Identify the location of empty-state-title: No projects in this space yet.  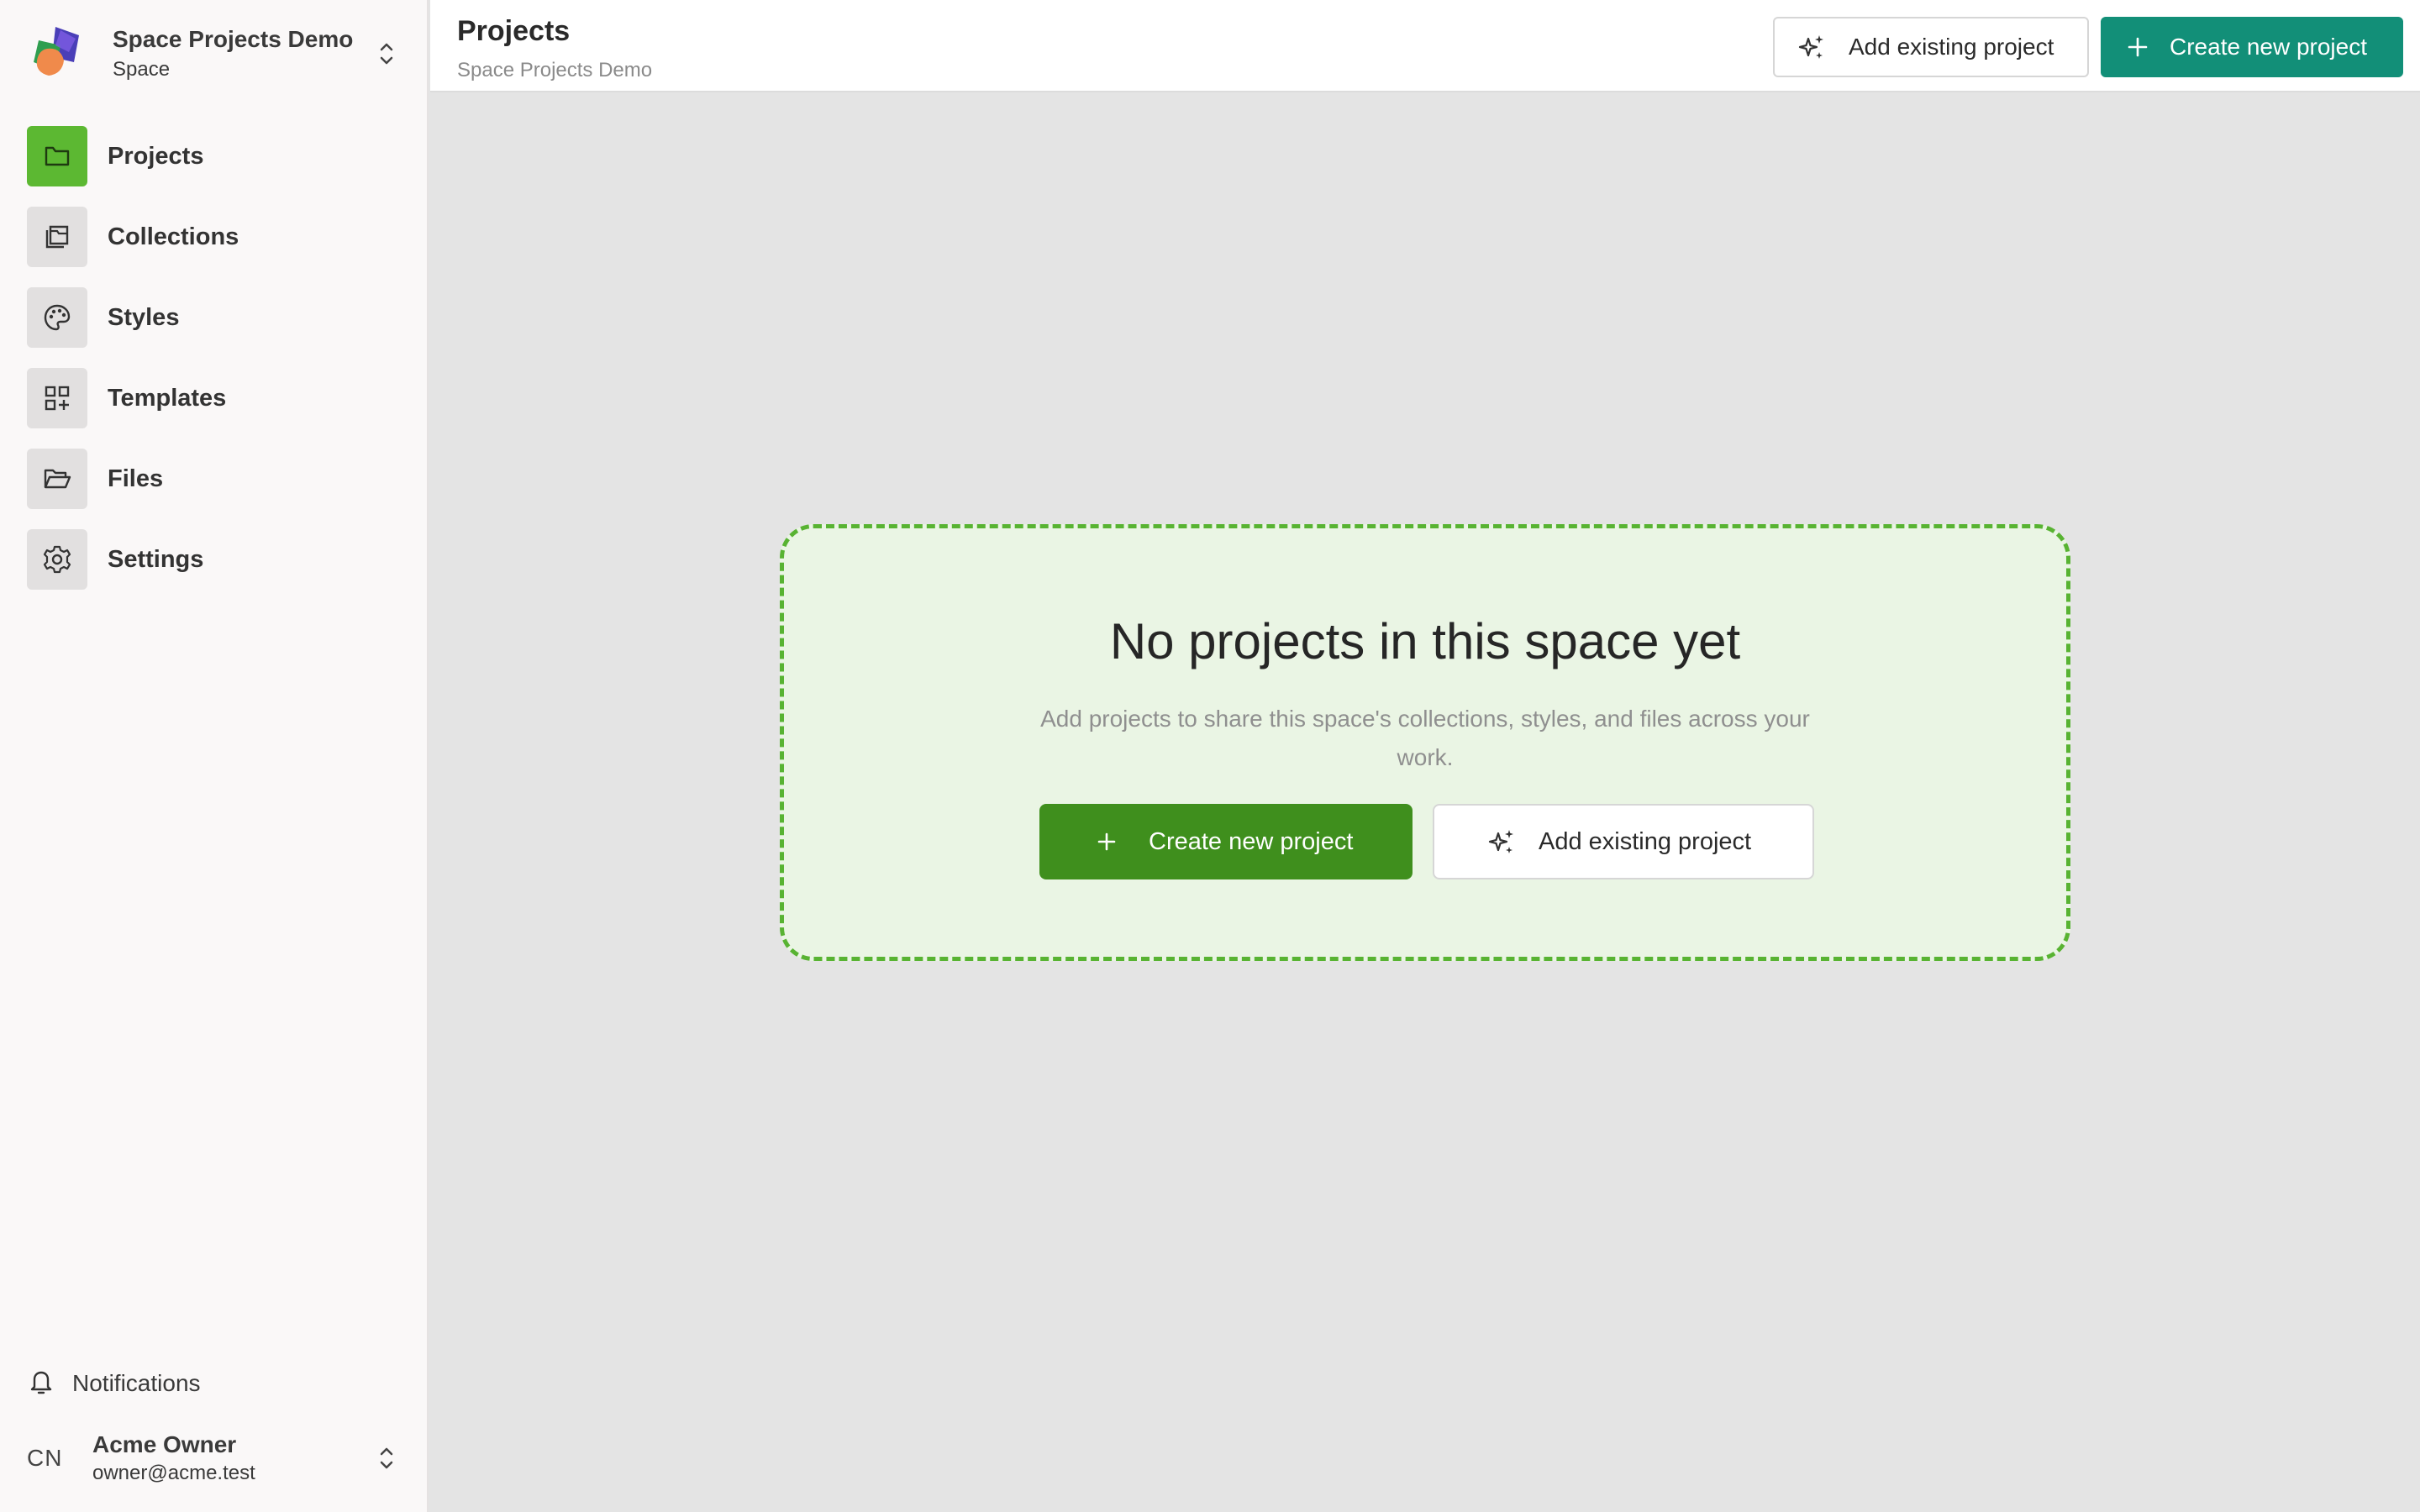
(1425, 641).